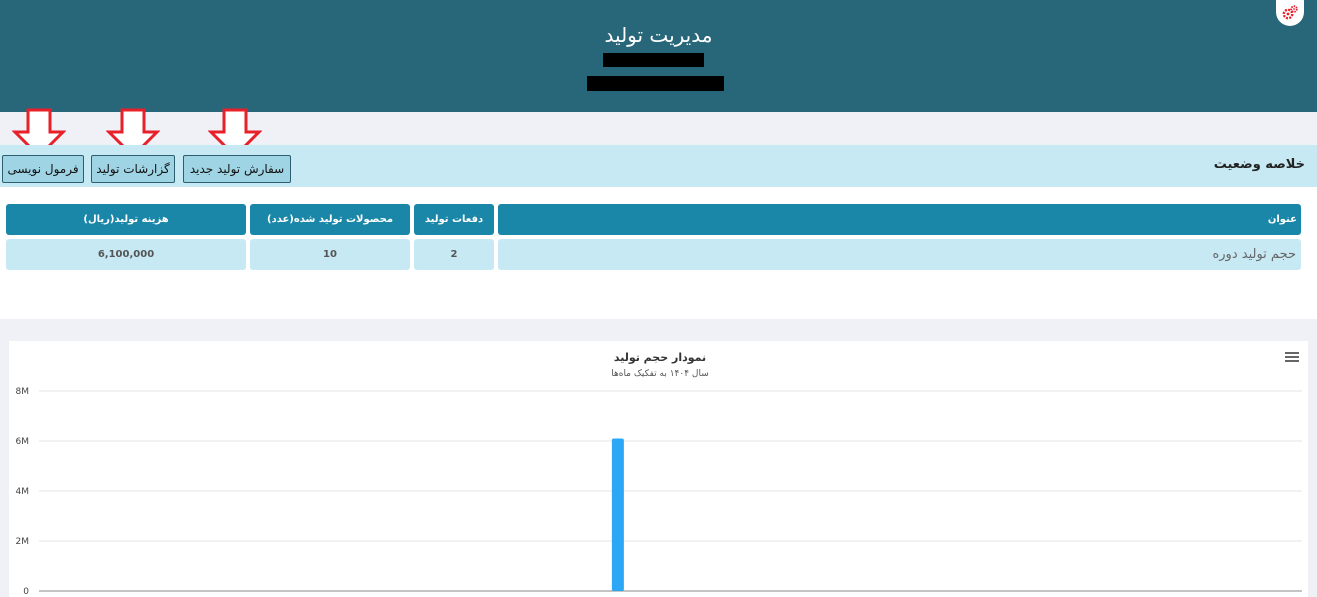 The height and width of the screenshot is (597, 1317). I want to click on table-header-products: محصولات تولید شده(عدد), so click(330, 219).